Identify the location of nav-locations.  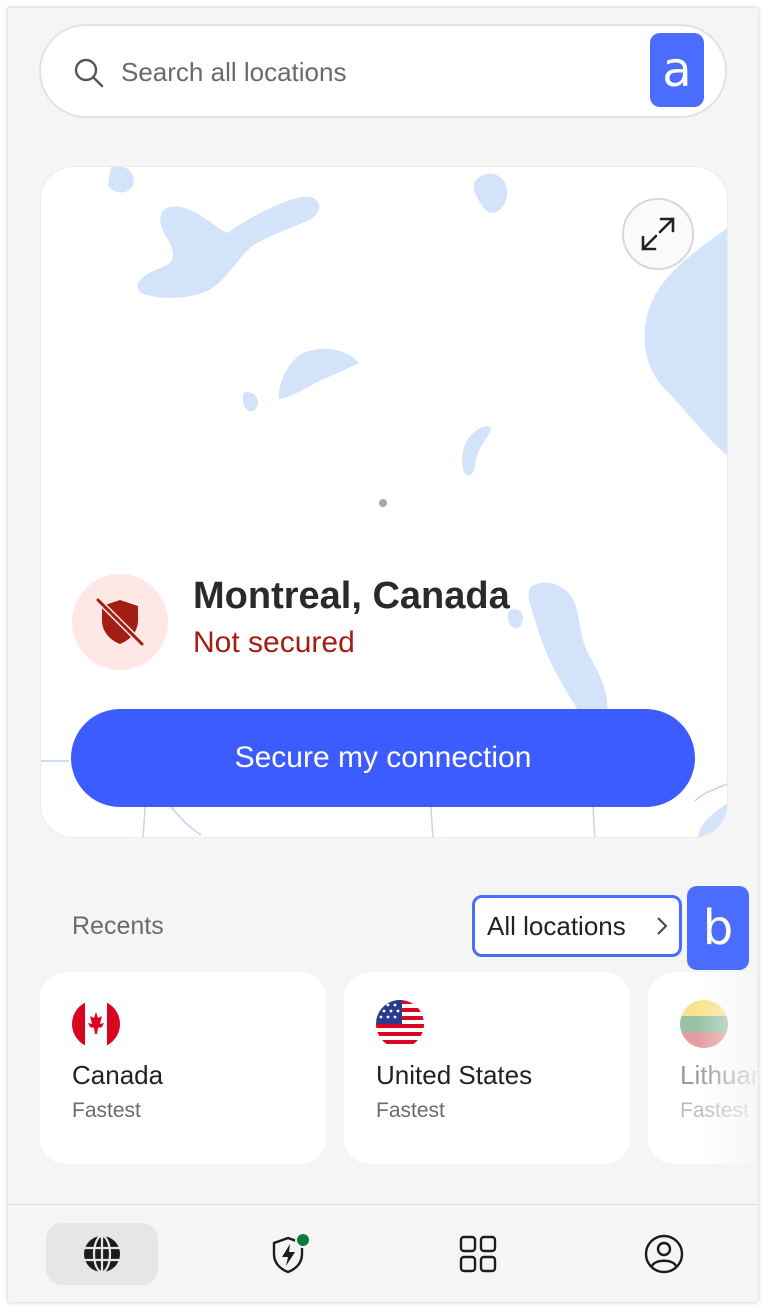
(102, 1254).